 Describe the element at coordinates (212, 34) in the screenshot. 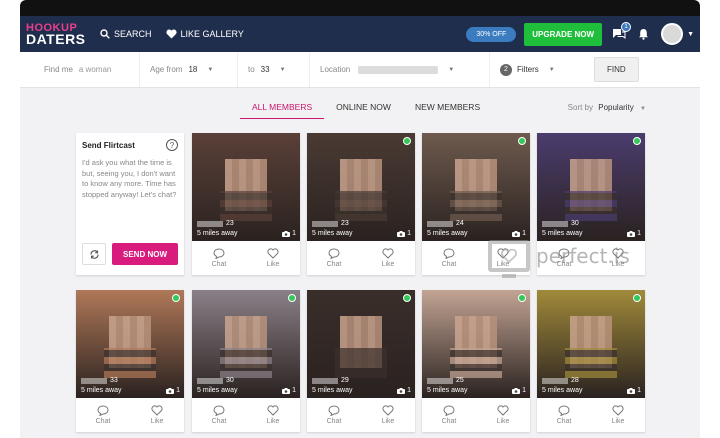

I see `like-gallery-label: LIKE GALLERY` at that location.